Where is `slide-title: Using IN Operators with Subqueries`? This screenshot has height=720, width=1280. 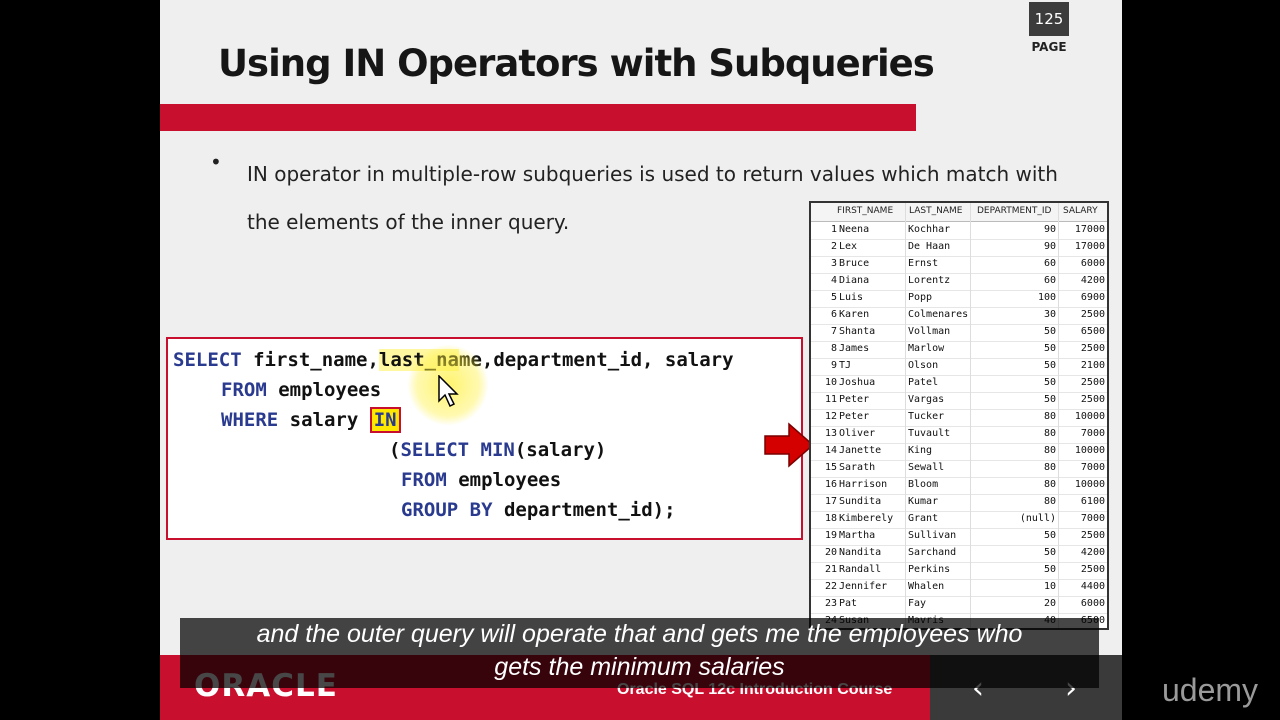 slide-title: Using IN Operators with Subqueries is located at coordinates (576, 63).